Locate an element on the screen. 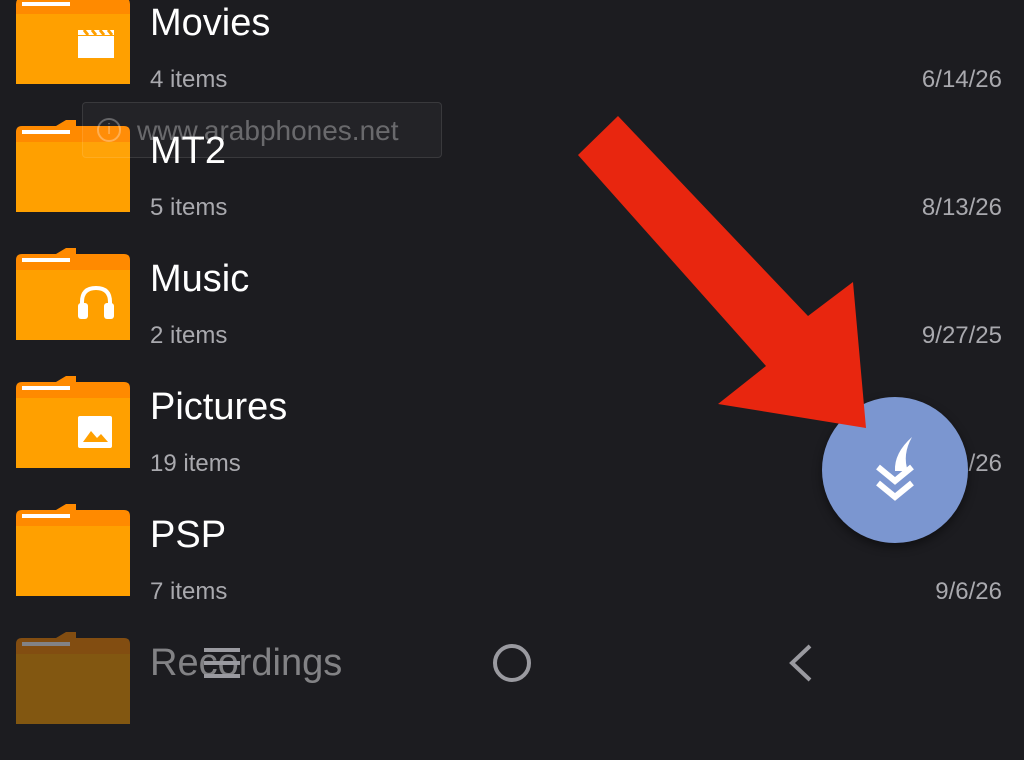 This screenshot has width=1024, height=760. item-count: 4 items is located at coordinates (189, 79).